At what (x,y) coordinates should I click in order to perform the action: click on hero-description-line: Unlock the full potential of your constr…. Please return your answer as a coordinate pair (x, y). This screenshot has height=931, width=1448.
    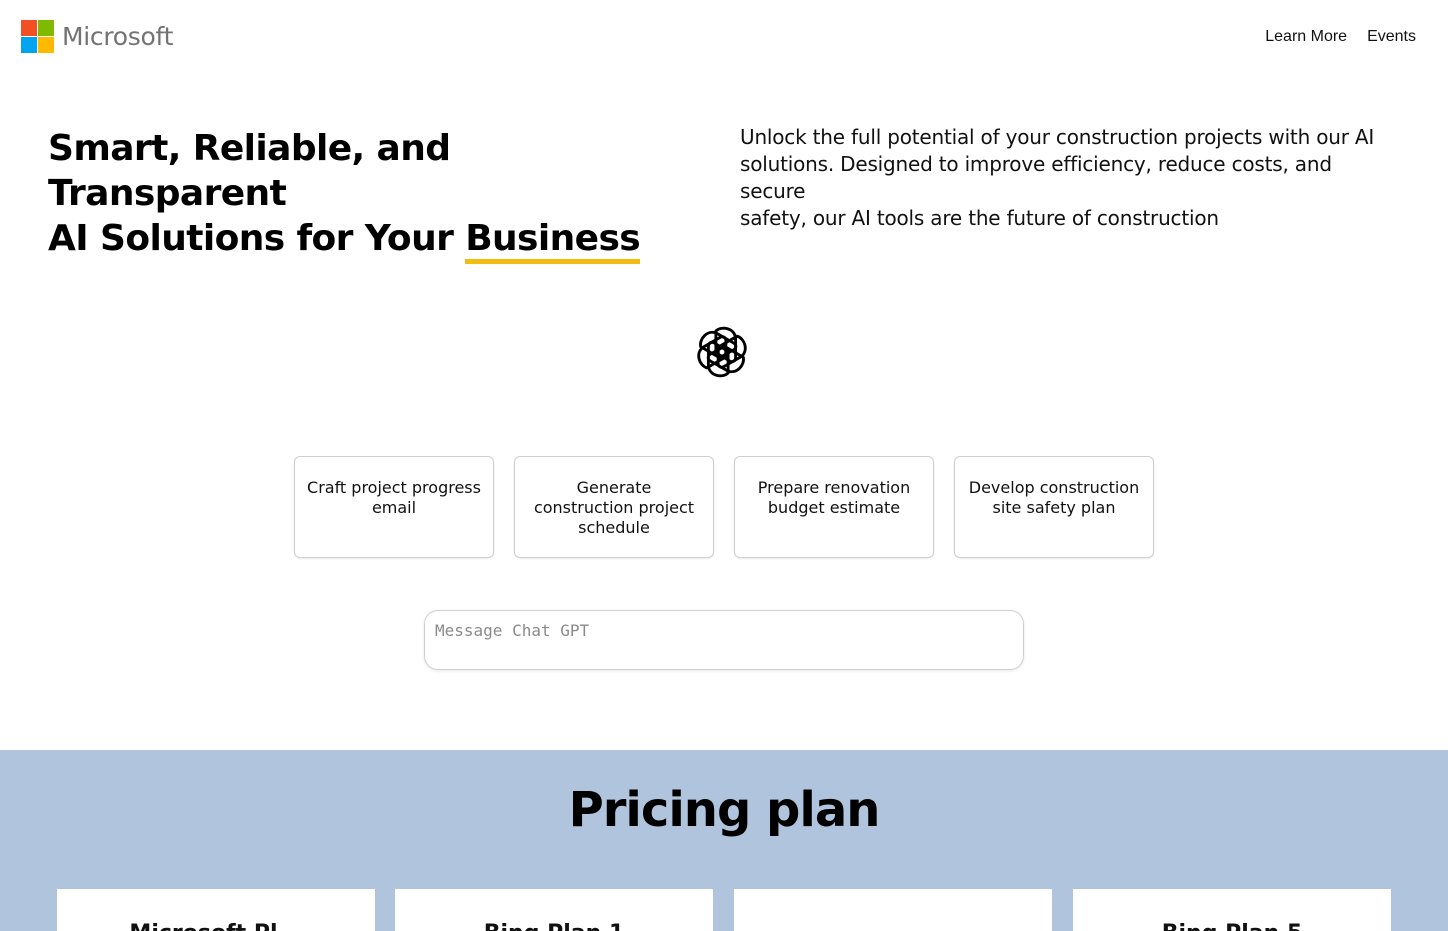
    Looking at the image, I should click on (1057, 164).